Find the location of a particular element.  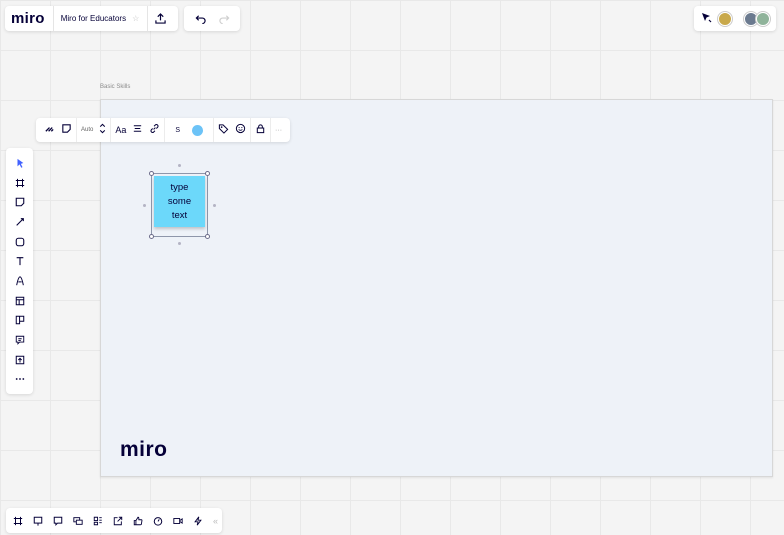

font-size-stepper-icon is located at coordinates (102, 130).